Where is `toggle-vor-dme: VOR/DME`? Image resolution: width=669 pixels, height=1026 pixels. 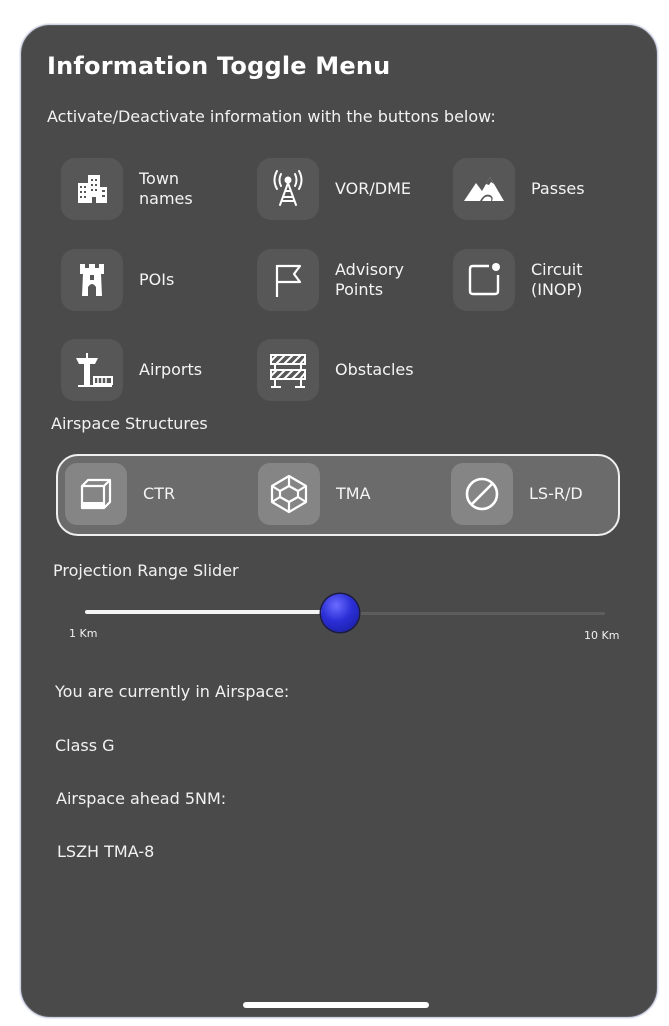 toggle-vor-dme: VOR/DME is located at coordinates (334, 189).